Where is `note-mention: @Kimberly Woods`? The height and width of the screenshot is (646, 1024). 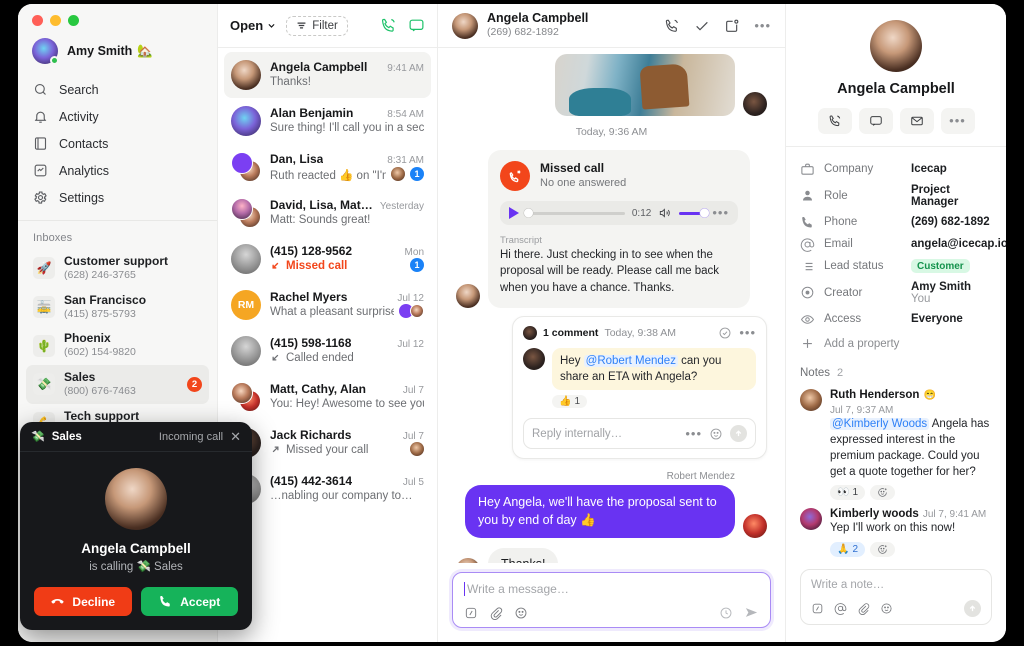 note-mention: @Kimberly Woods is located at coordinates (880, 424).